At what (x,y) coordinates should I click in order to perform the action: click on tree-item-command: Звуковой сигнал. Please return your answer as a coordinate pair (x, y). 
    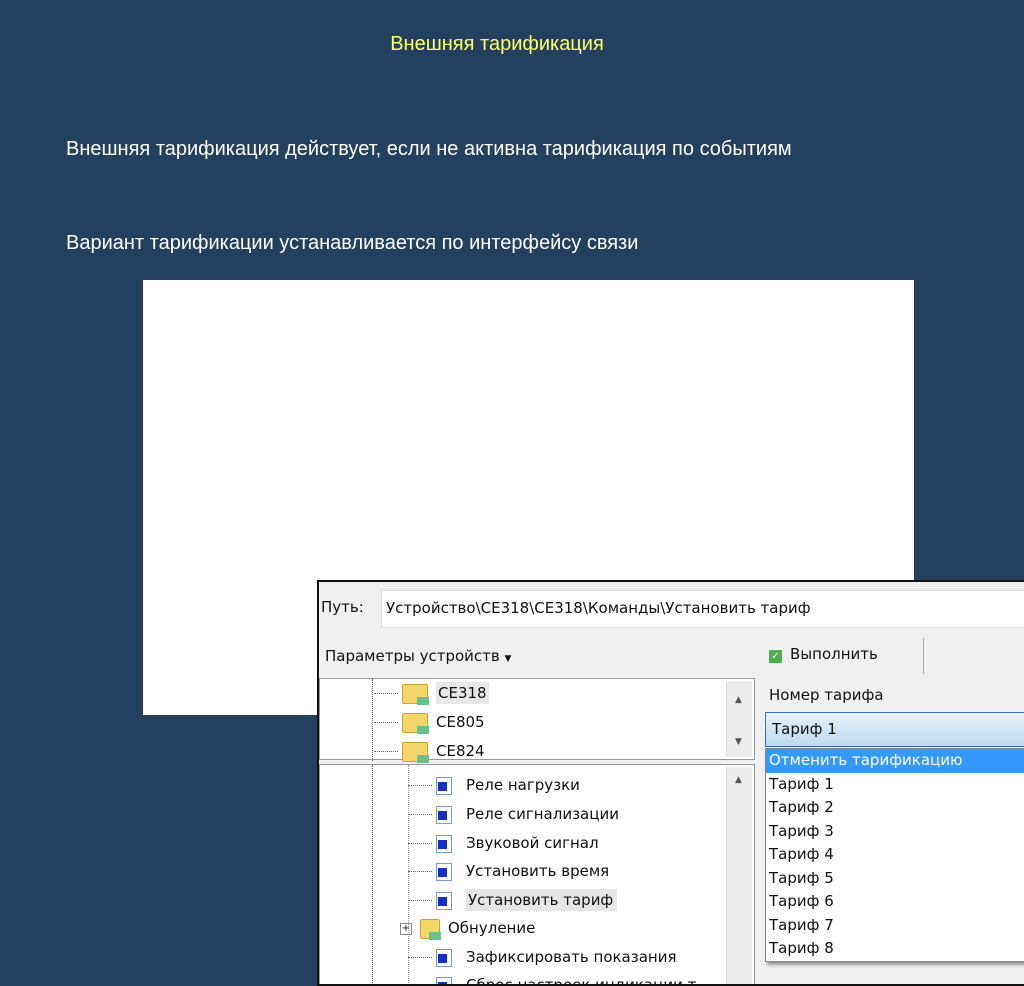
    Looking at the image, I should click on (503, 843).